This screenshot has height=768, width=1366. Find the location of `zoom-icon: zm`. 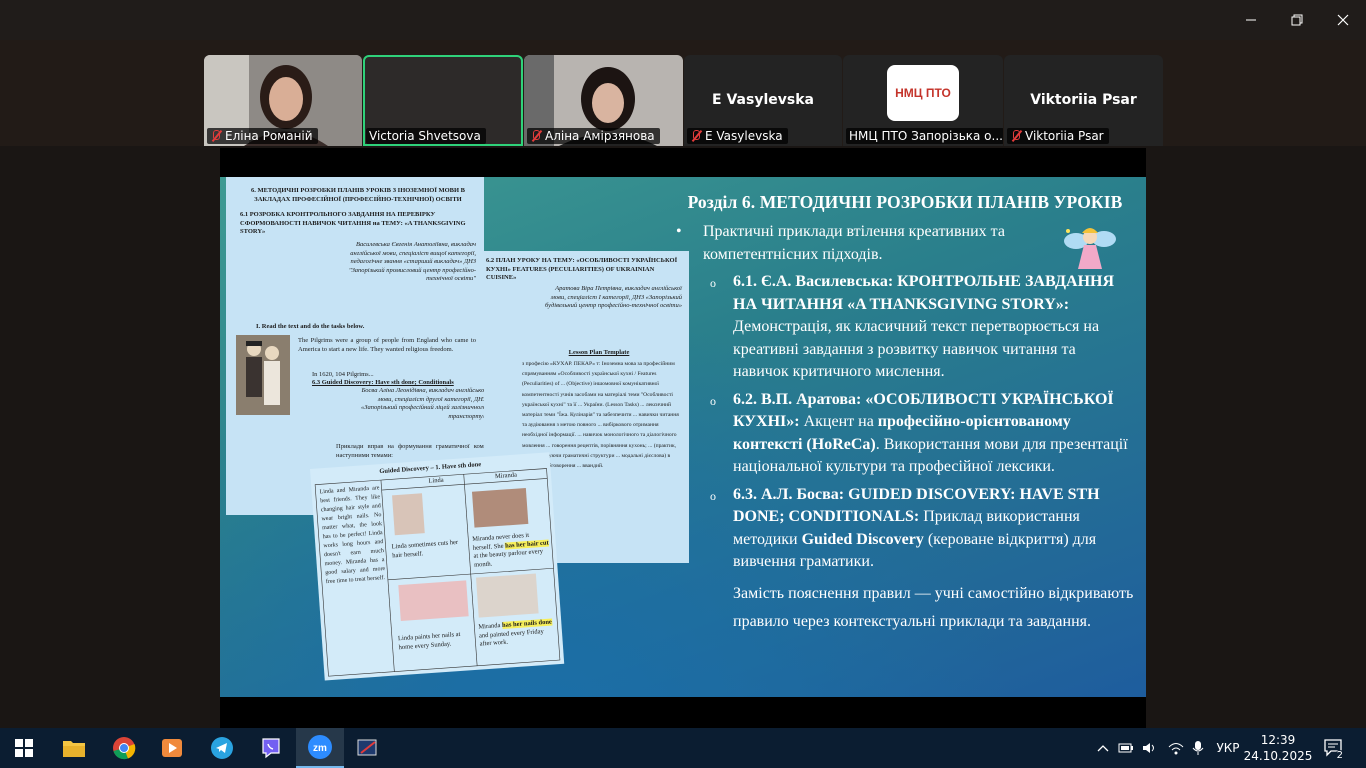

zoom-icon: zm is located at coordinates (320, 747).